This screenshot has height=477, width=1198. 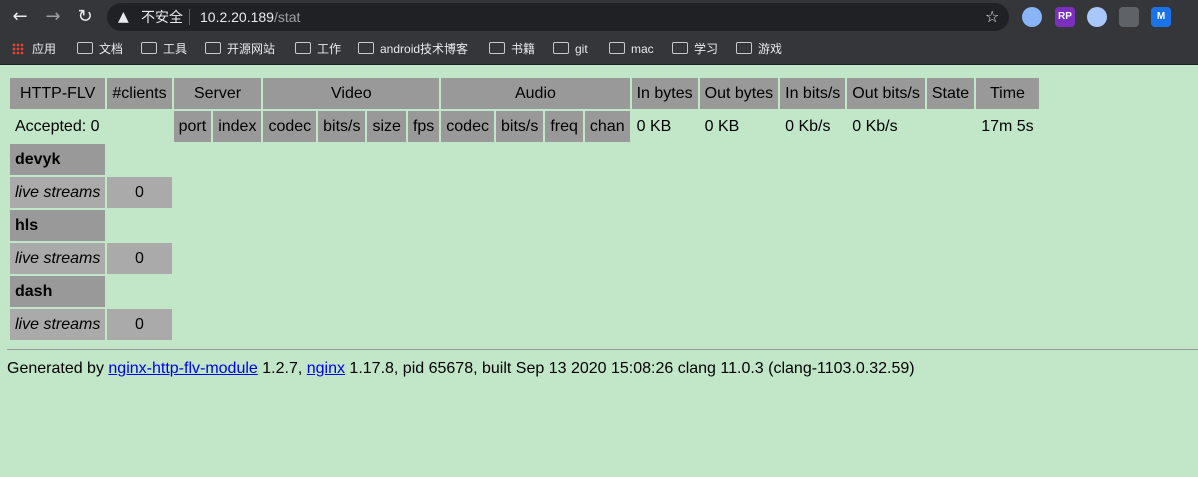 What do you see at coordinates (58, 225) in the screenshot?
I see `app-name: hls` at bounding box center [58, 225].